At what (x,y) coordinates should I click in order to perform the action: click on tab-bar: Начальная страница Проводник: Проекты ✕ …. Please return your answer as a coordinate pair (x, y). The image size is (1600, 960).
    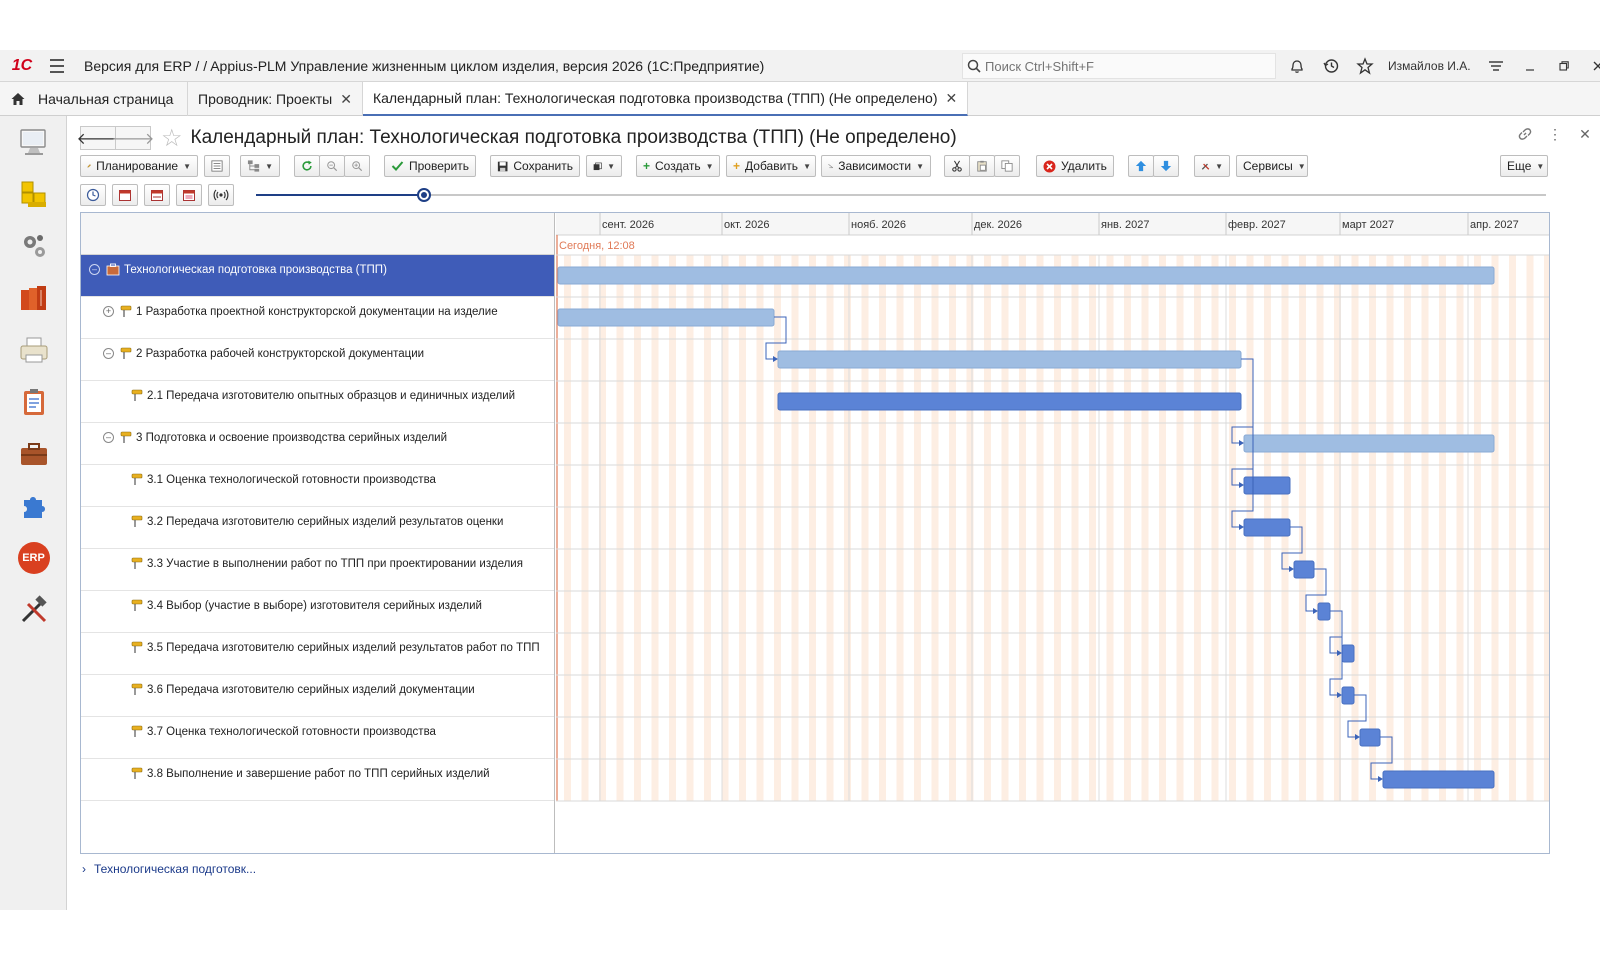
    Looking at the image, I should click on (800, 99).